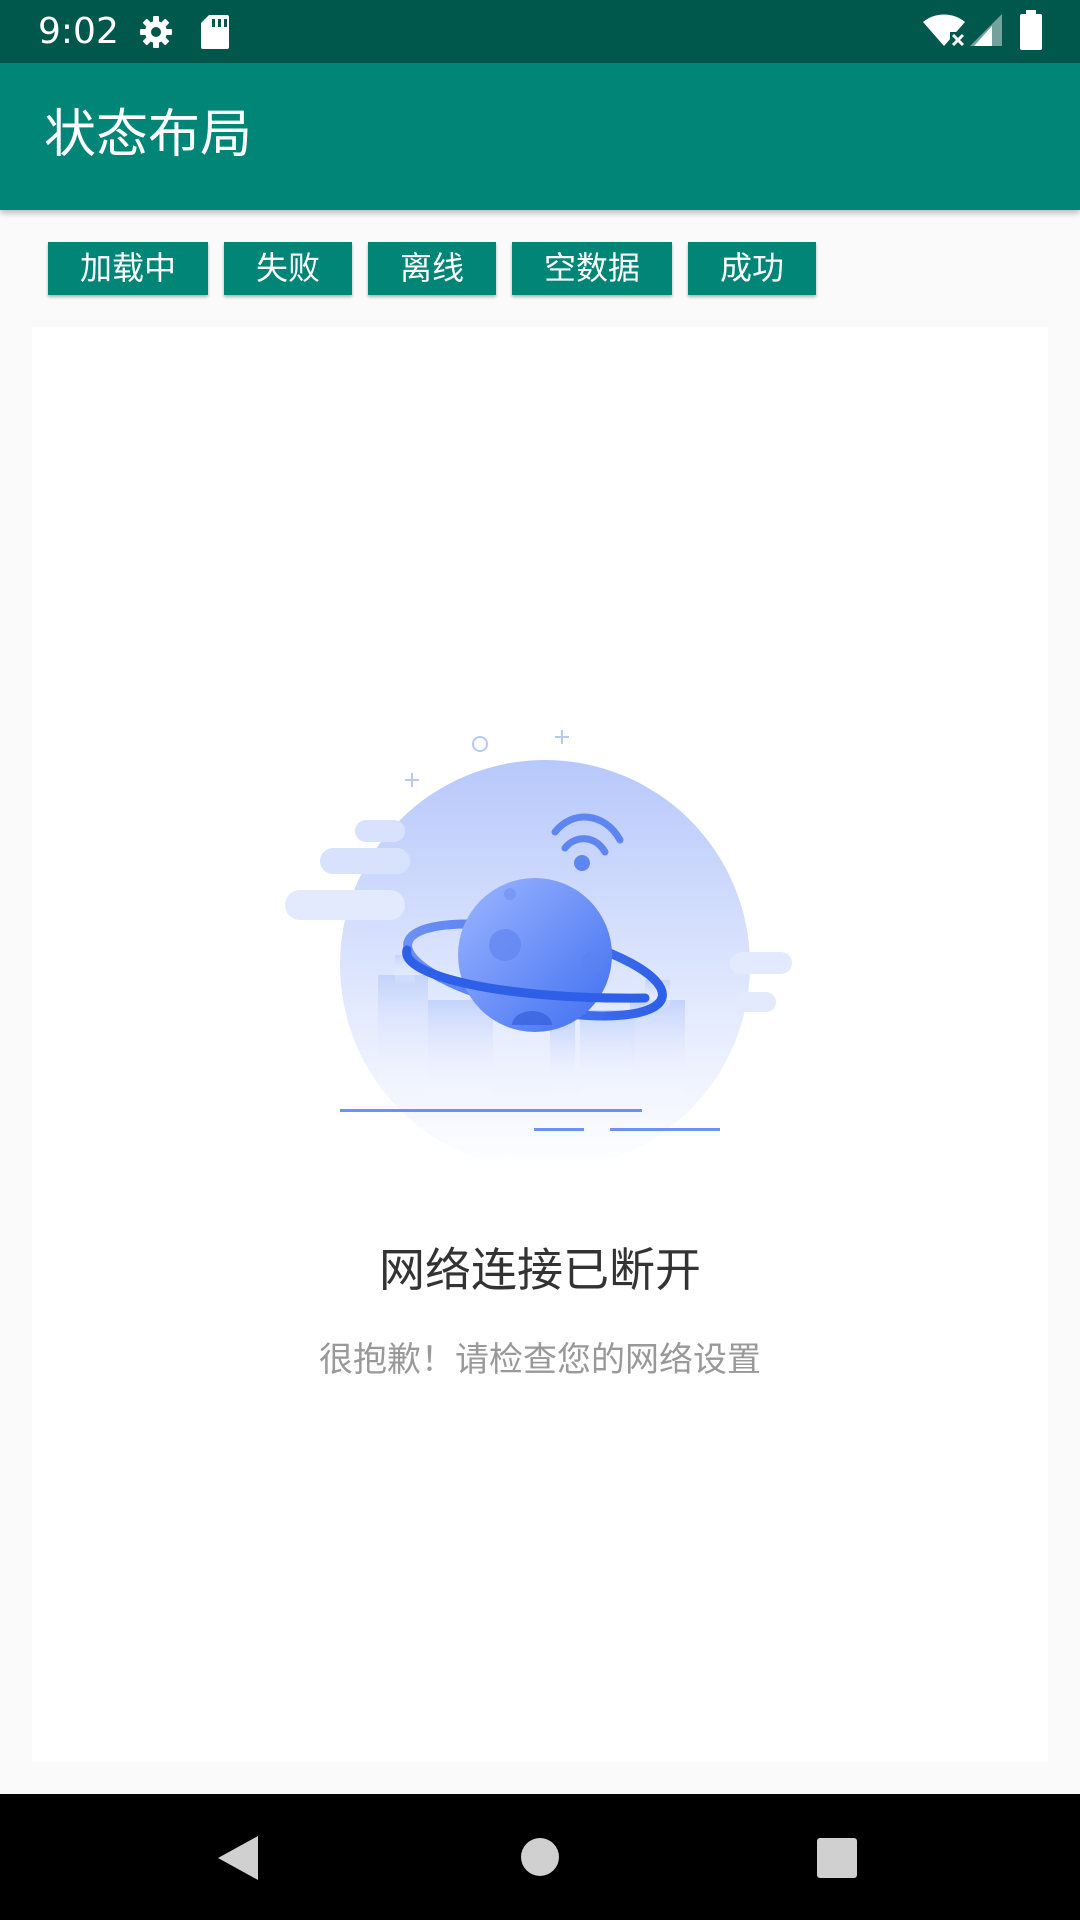  I want to click on offline-button: 离线, so click(432, 268).